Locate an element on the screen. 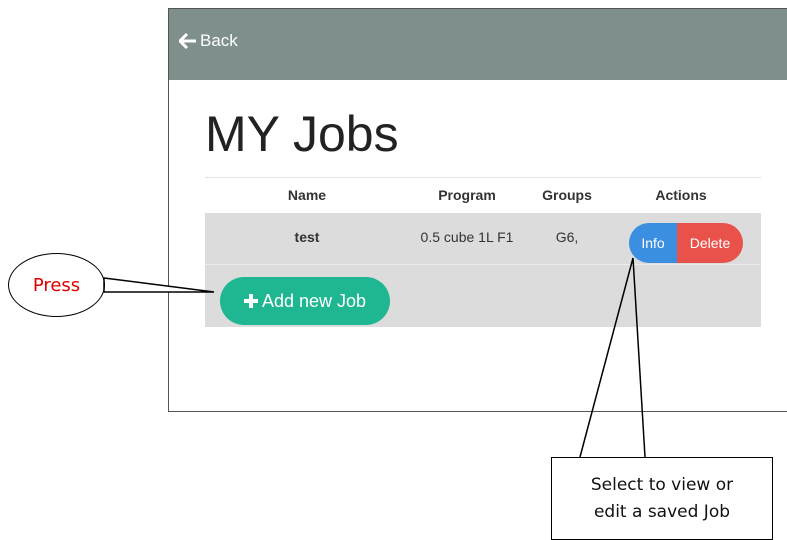 The width and height of the screenshot is (787, 540). select-callout-line1: Select to view or is located at coordinates (662, 485).